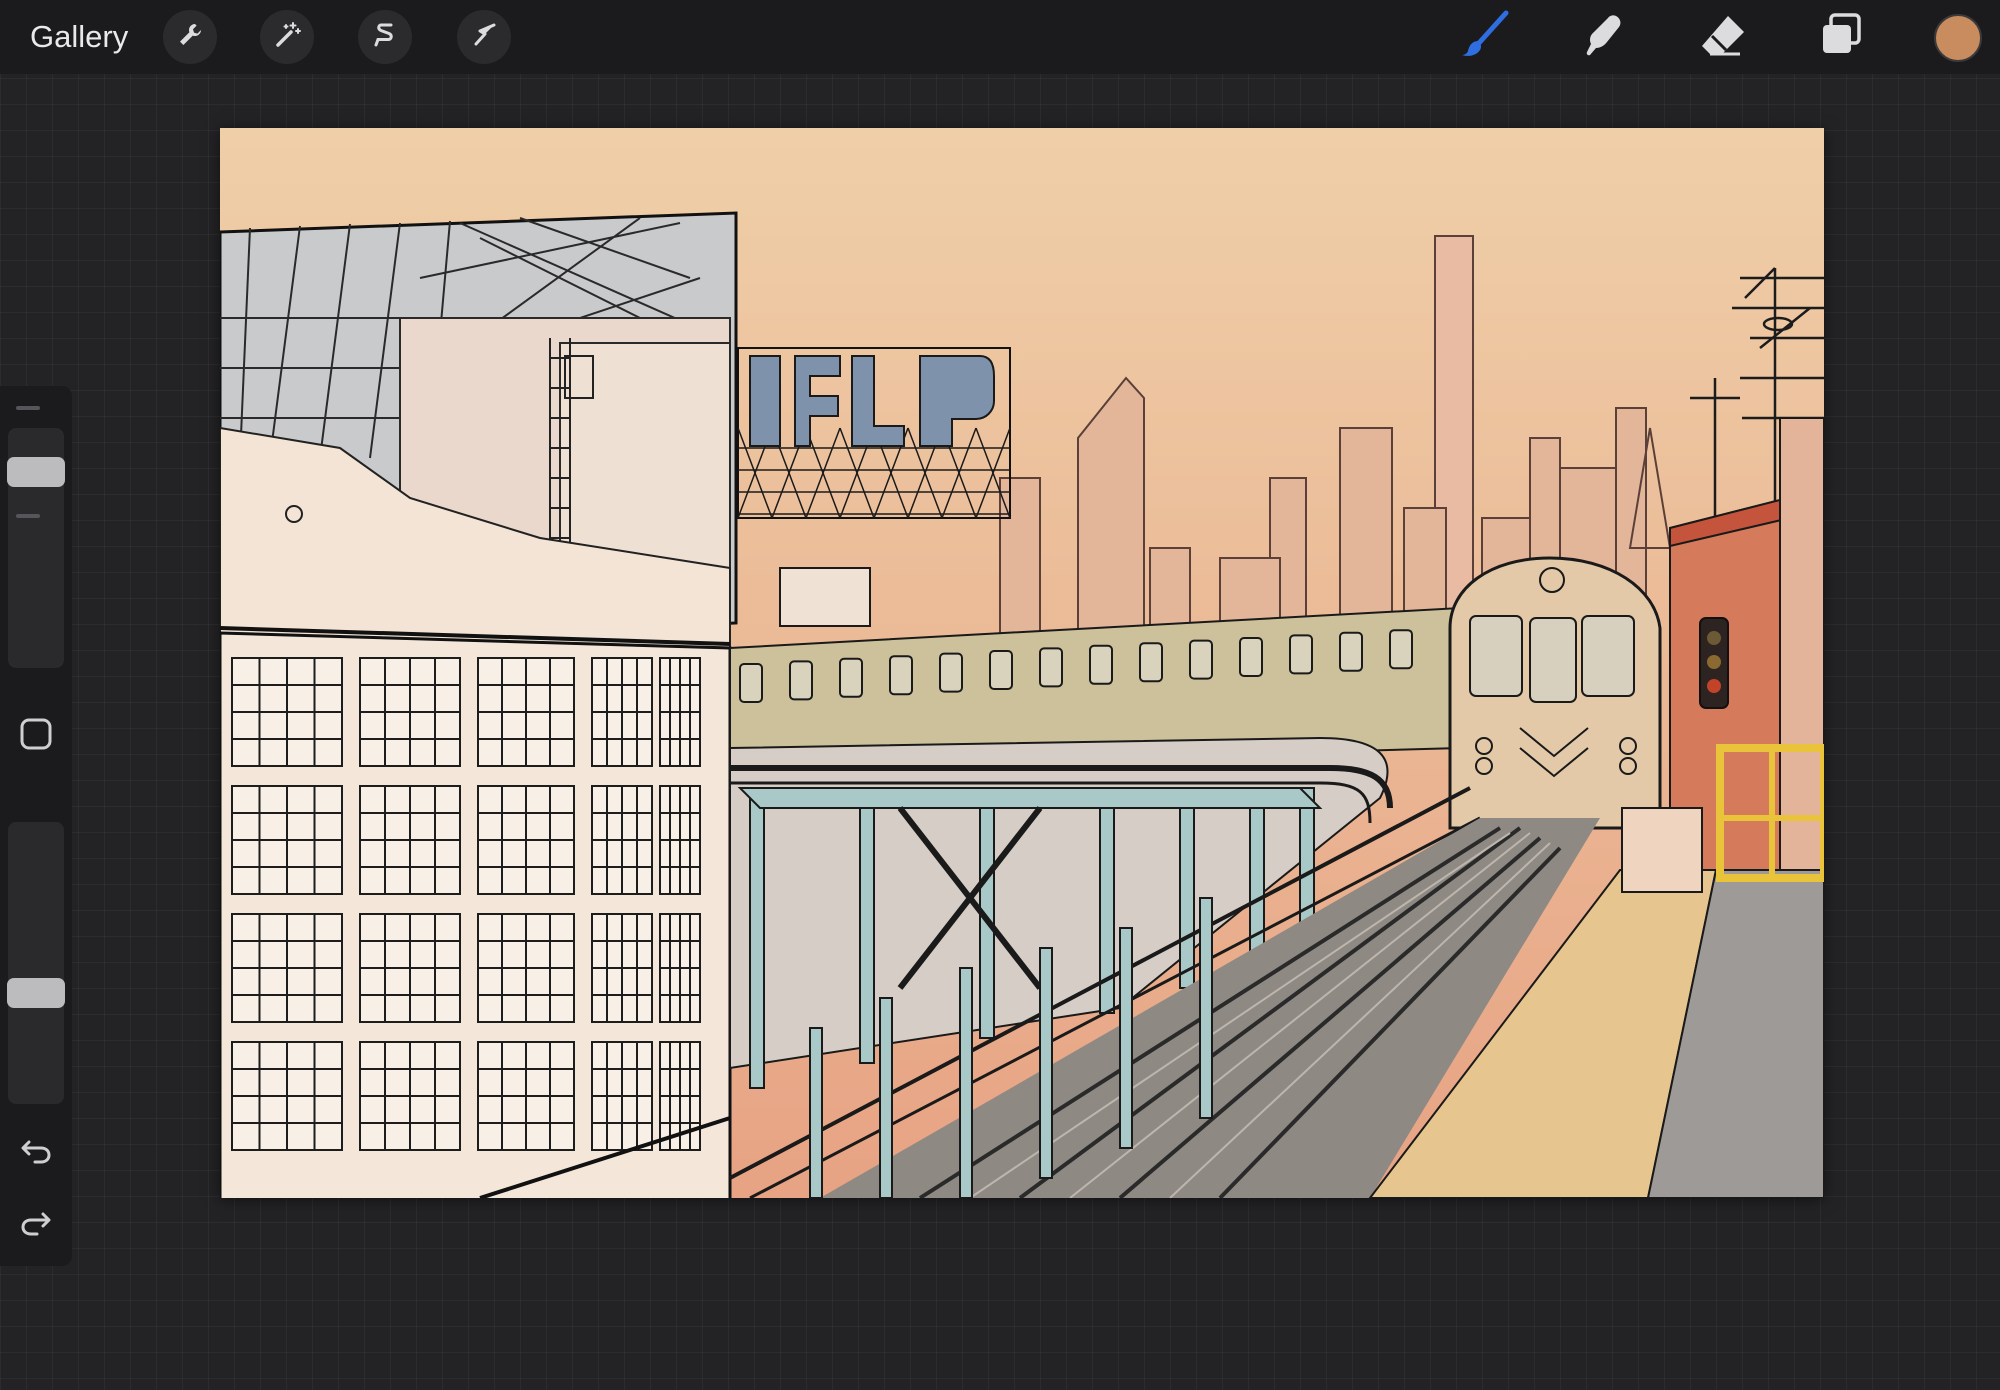 This screenshot has width=2000, height=1390. Describe the element at coordinates (1958, 38) in the screenshot. I see `color-picker-swatch` at that location.